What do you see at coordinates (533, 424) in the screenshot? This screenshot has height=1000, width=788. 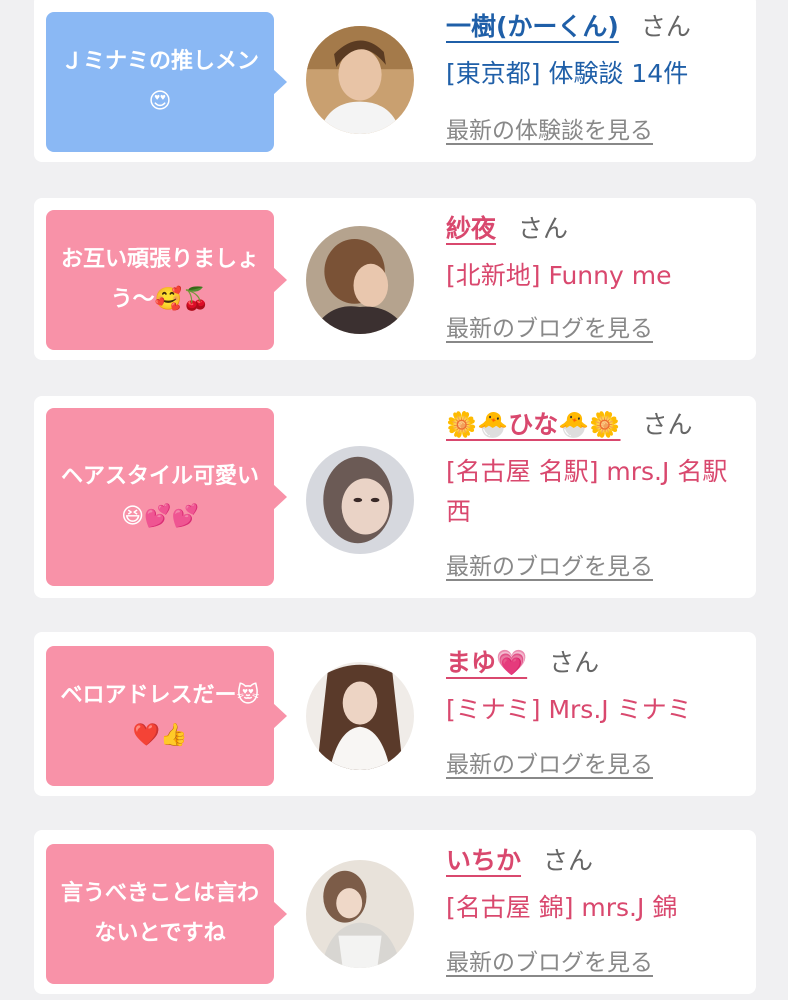 I see `member-name-link: 🌼🐣ひな🐣🌼` at bounding box center [533, 424].